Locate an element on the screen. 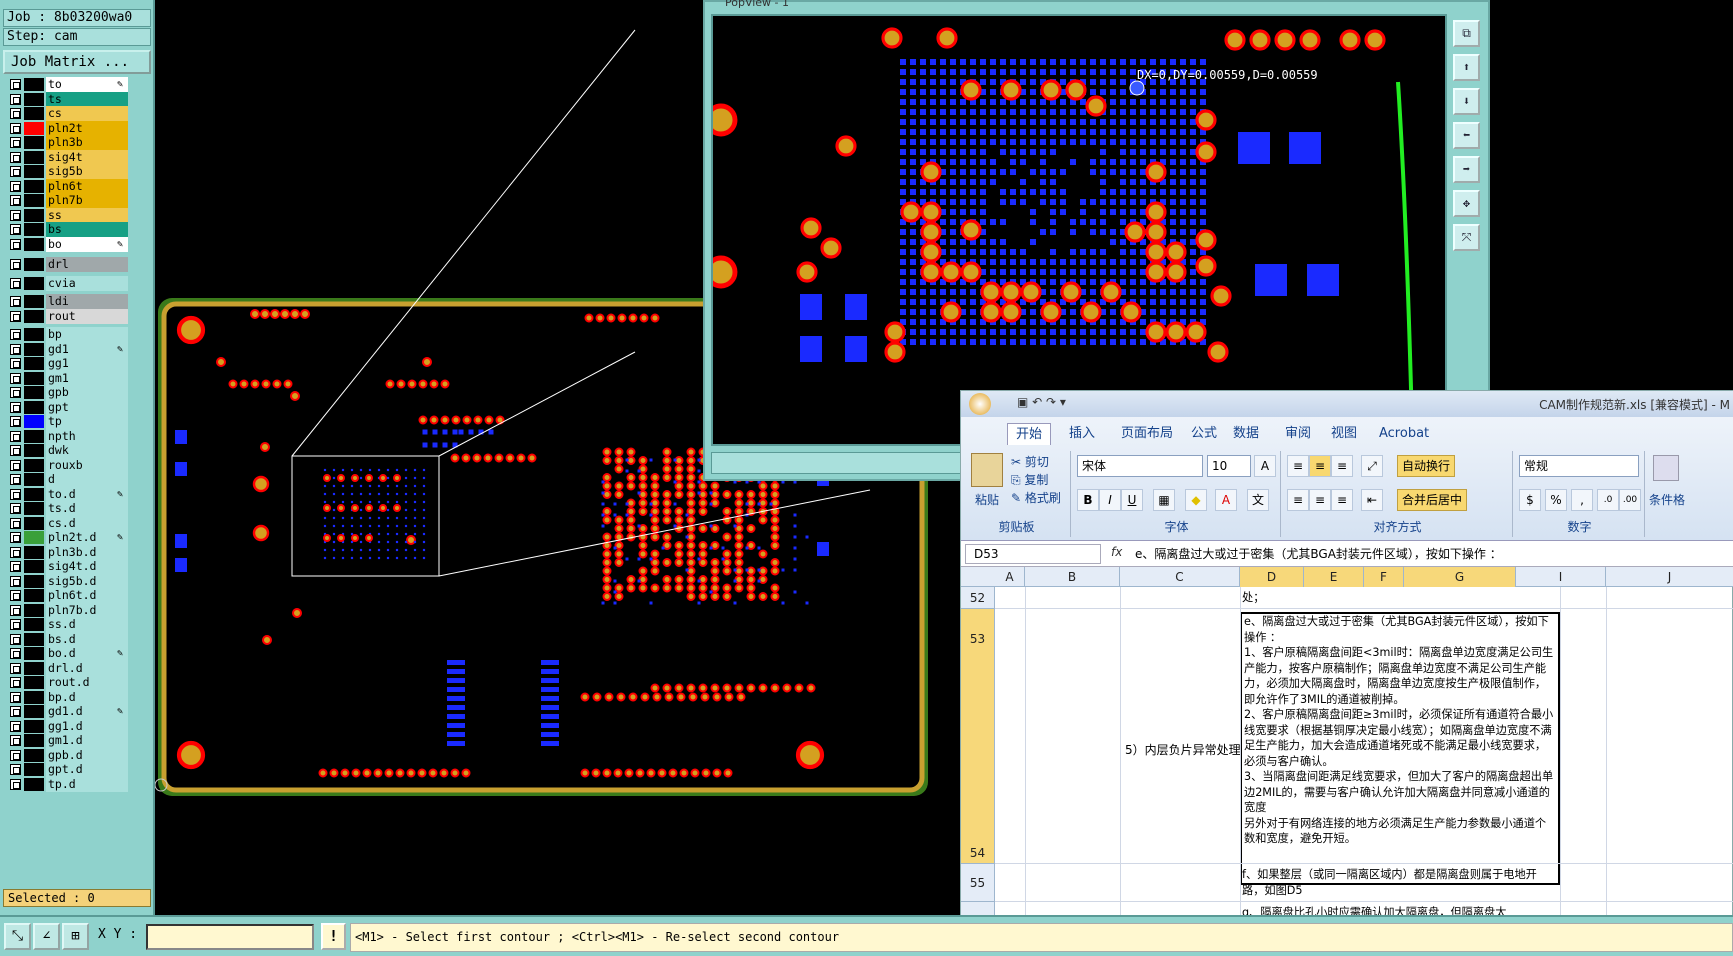 This screenshot has height=956, width=1733. layer-name: gg1.d is located at coordinates (87, 726).